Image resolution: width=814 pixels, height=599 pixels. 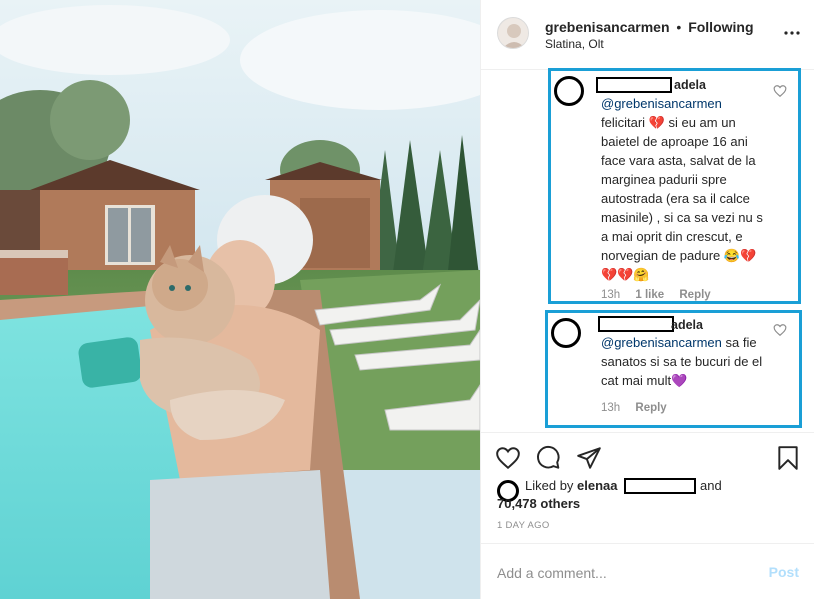 I want to click on comment-meta: 13h 1 like Reply, so click(x=662, y=295).